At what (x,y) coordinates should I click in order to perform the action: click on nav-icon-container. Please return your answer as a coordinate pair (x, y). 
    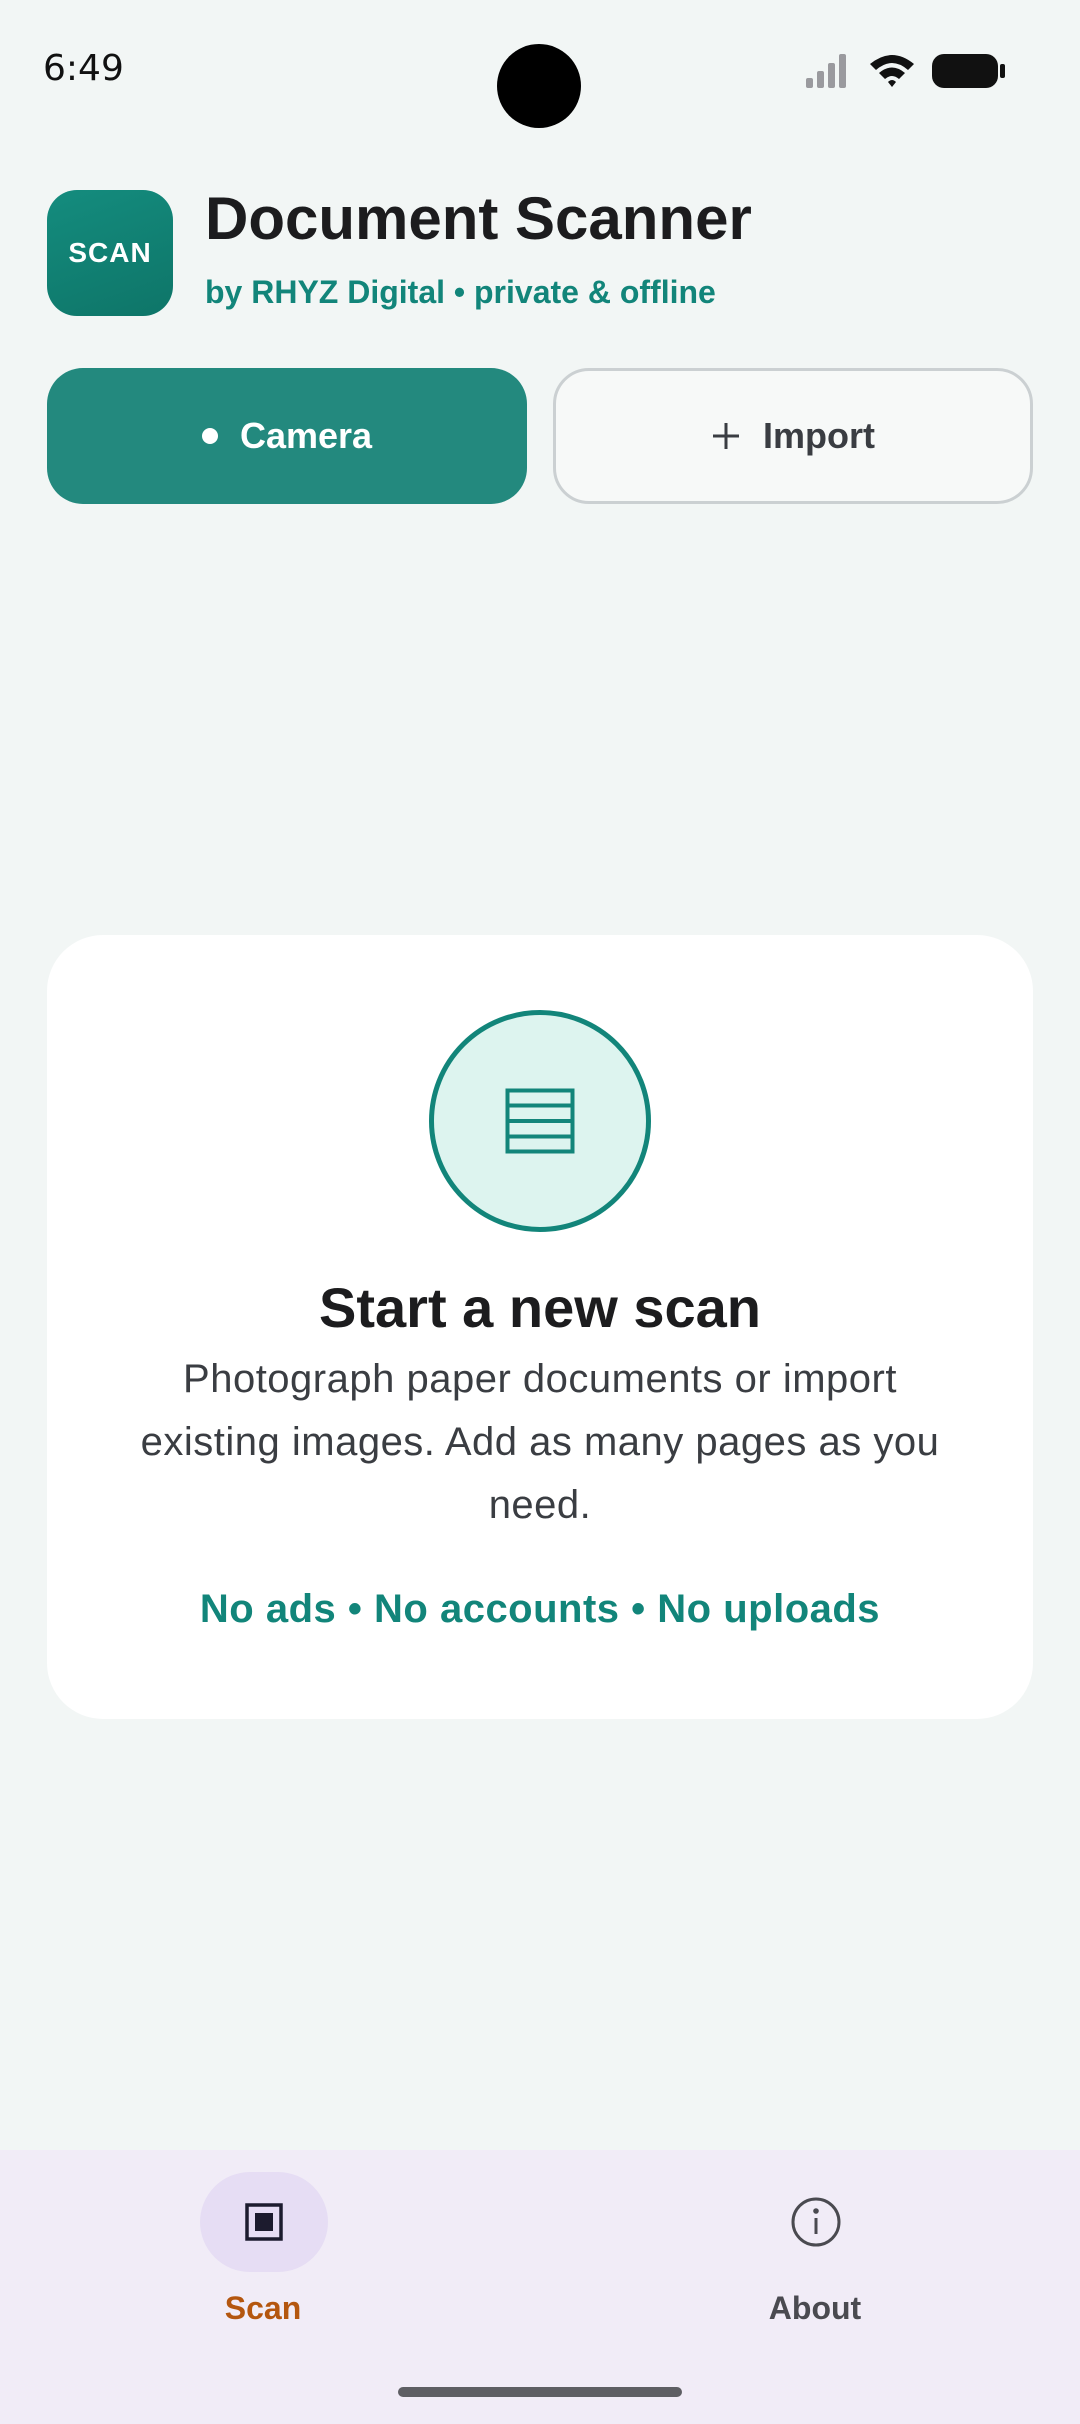
    Looking at the image, I should click on (816, 2222).